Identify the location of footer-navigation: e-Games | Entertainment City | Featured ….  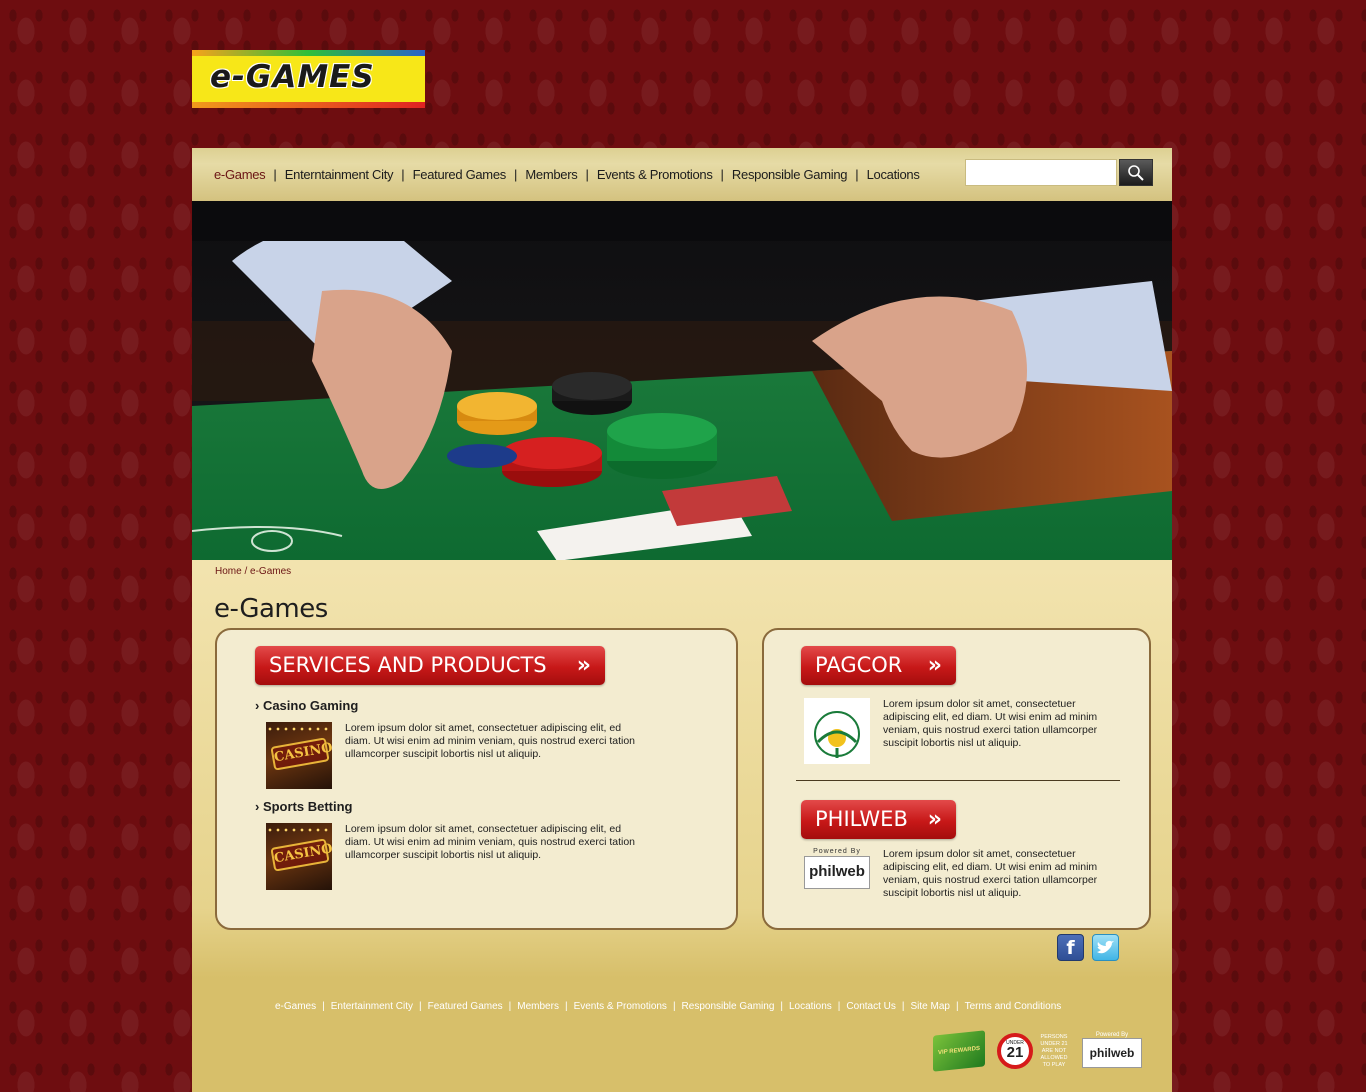
(668, 1006).